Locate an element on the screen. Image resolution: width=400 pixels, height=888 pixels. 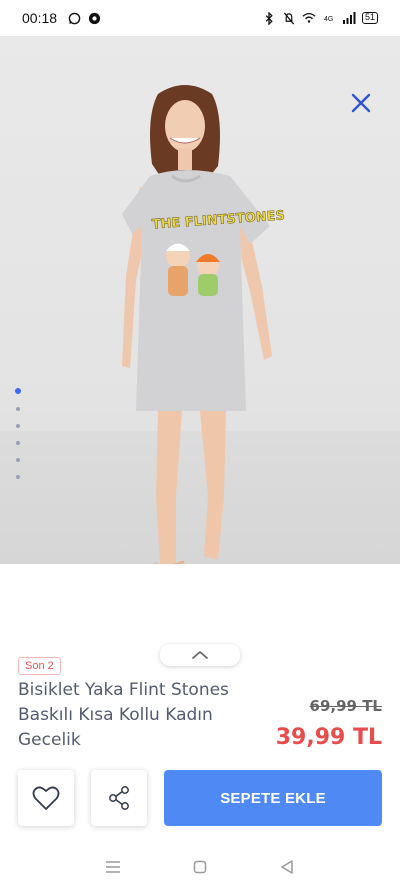
chevron-up-icon is located at coordinates (200, 655).